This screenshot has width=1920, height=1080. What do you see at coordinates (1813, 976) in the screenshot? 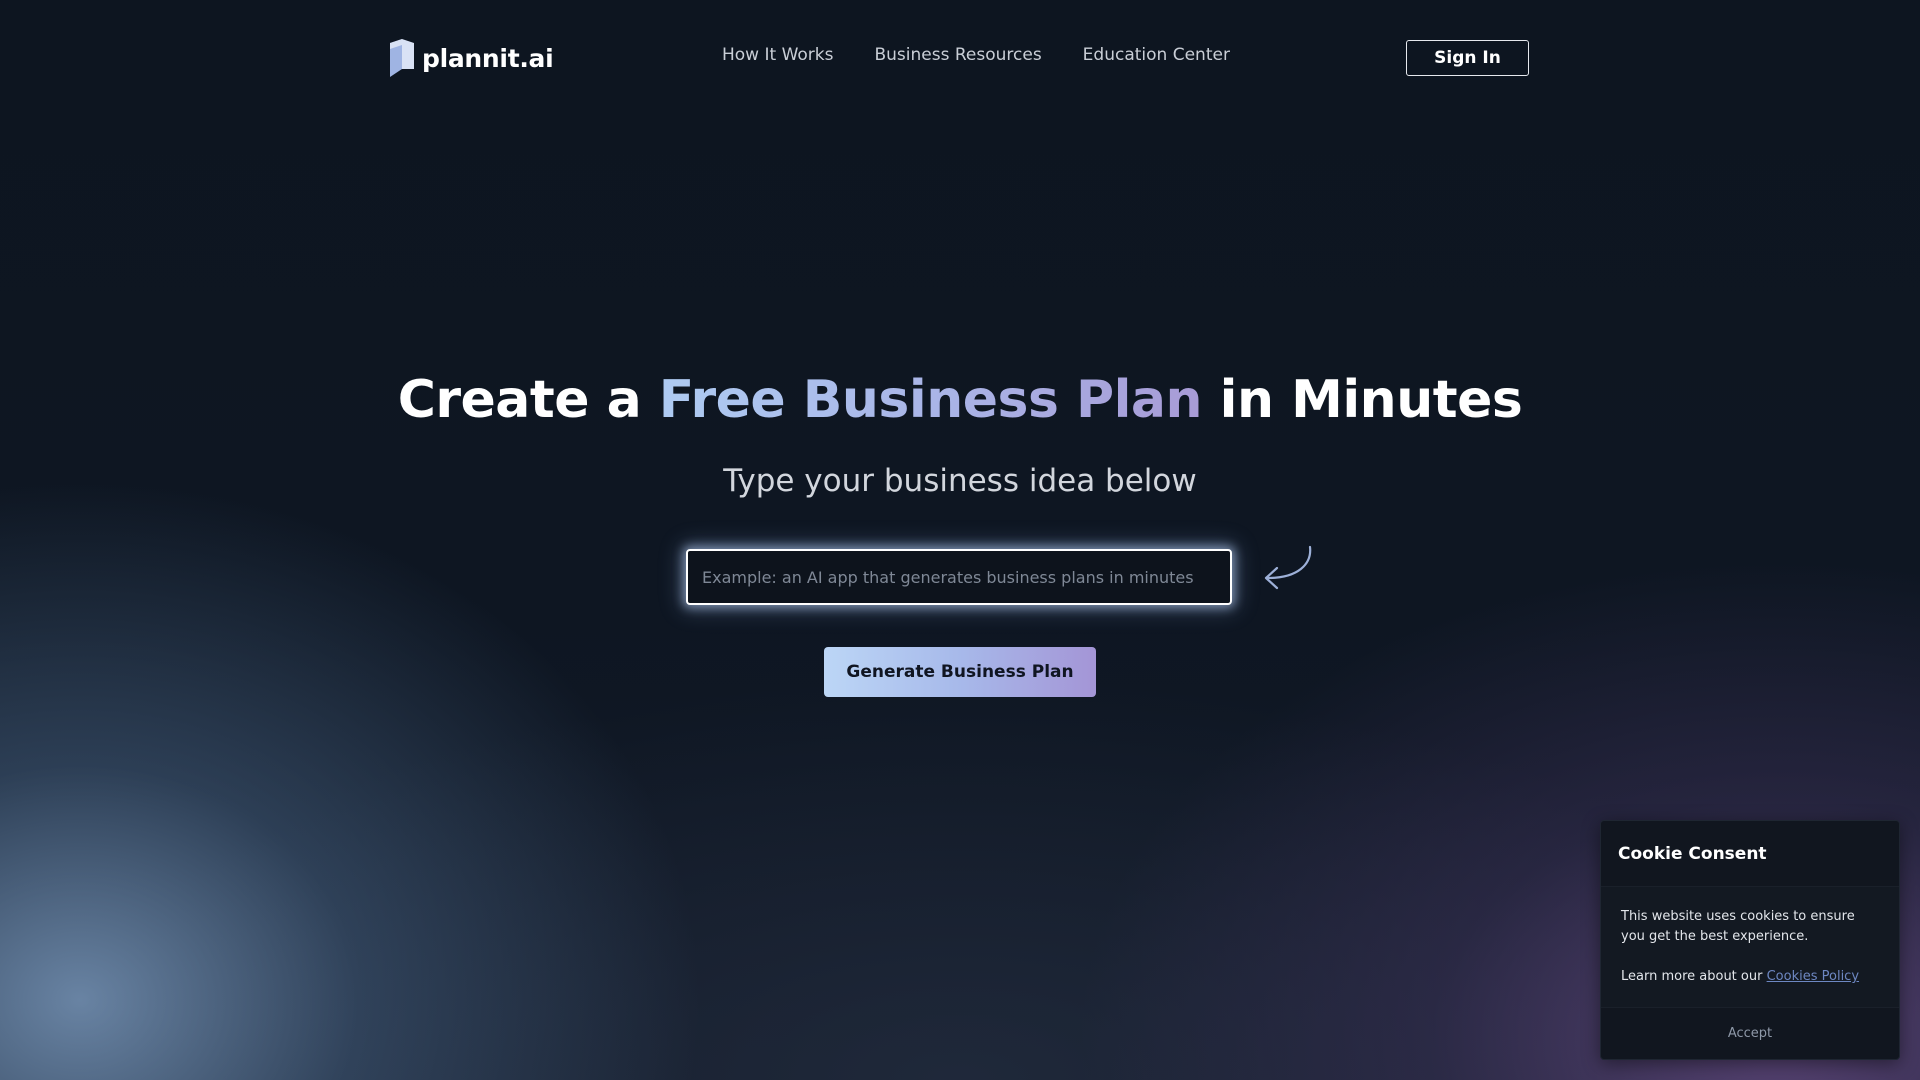
I see `cookies-policy-link: Cookies Policy` at bounding box center [1813, 976].